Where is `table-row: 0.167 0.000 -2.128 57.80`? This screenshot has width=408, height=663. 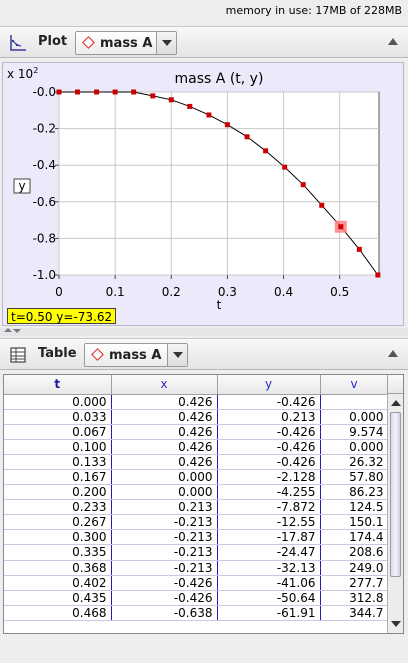
table-row: 0.167 0.000 -2.128 57.80 is located at coordinates (196, 477).